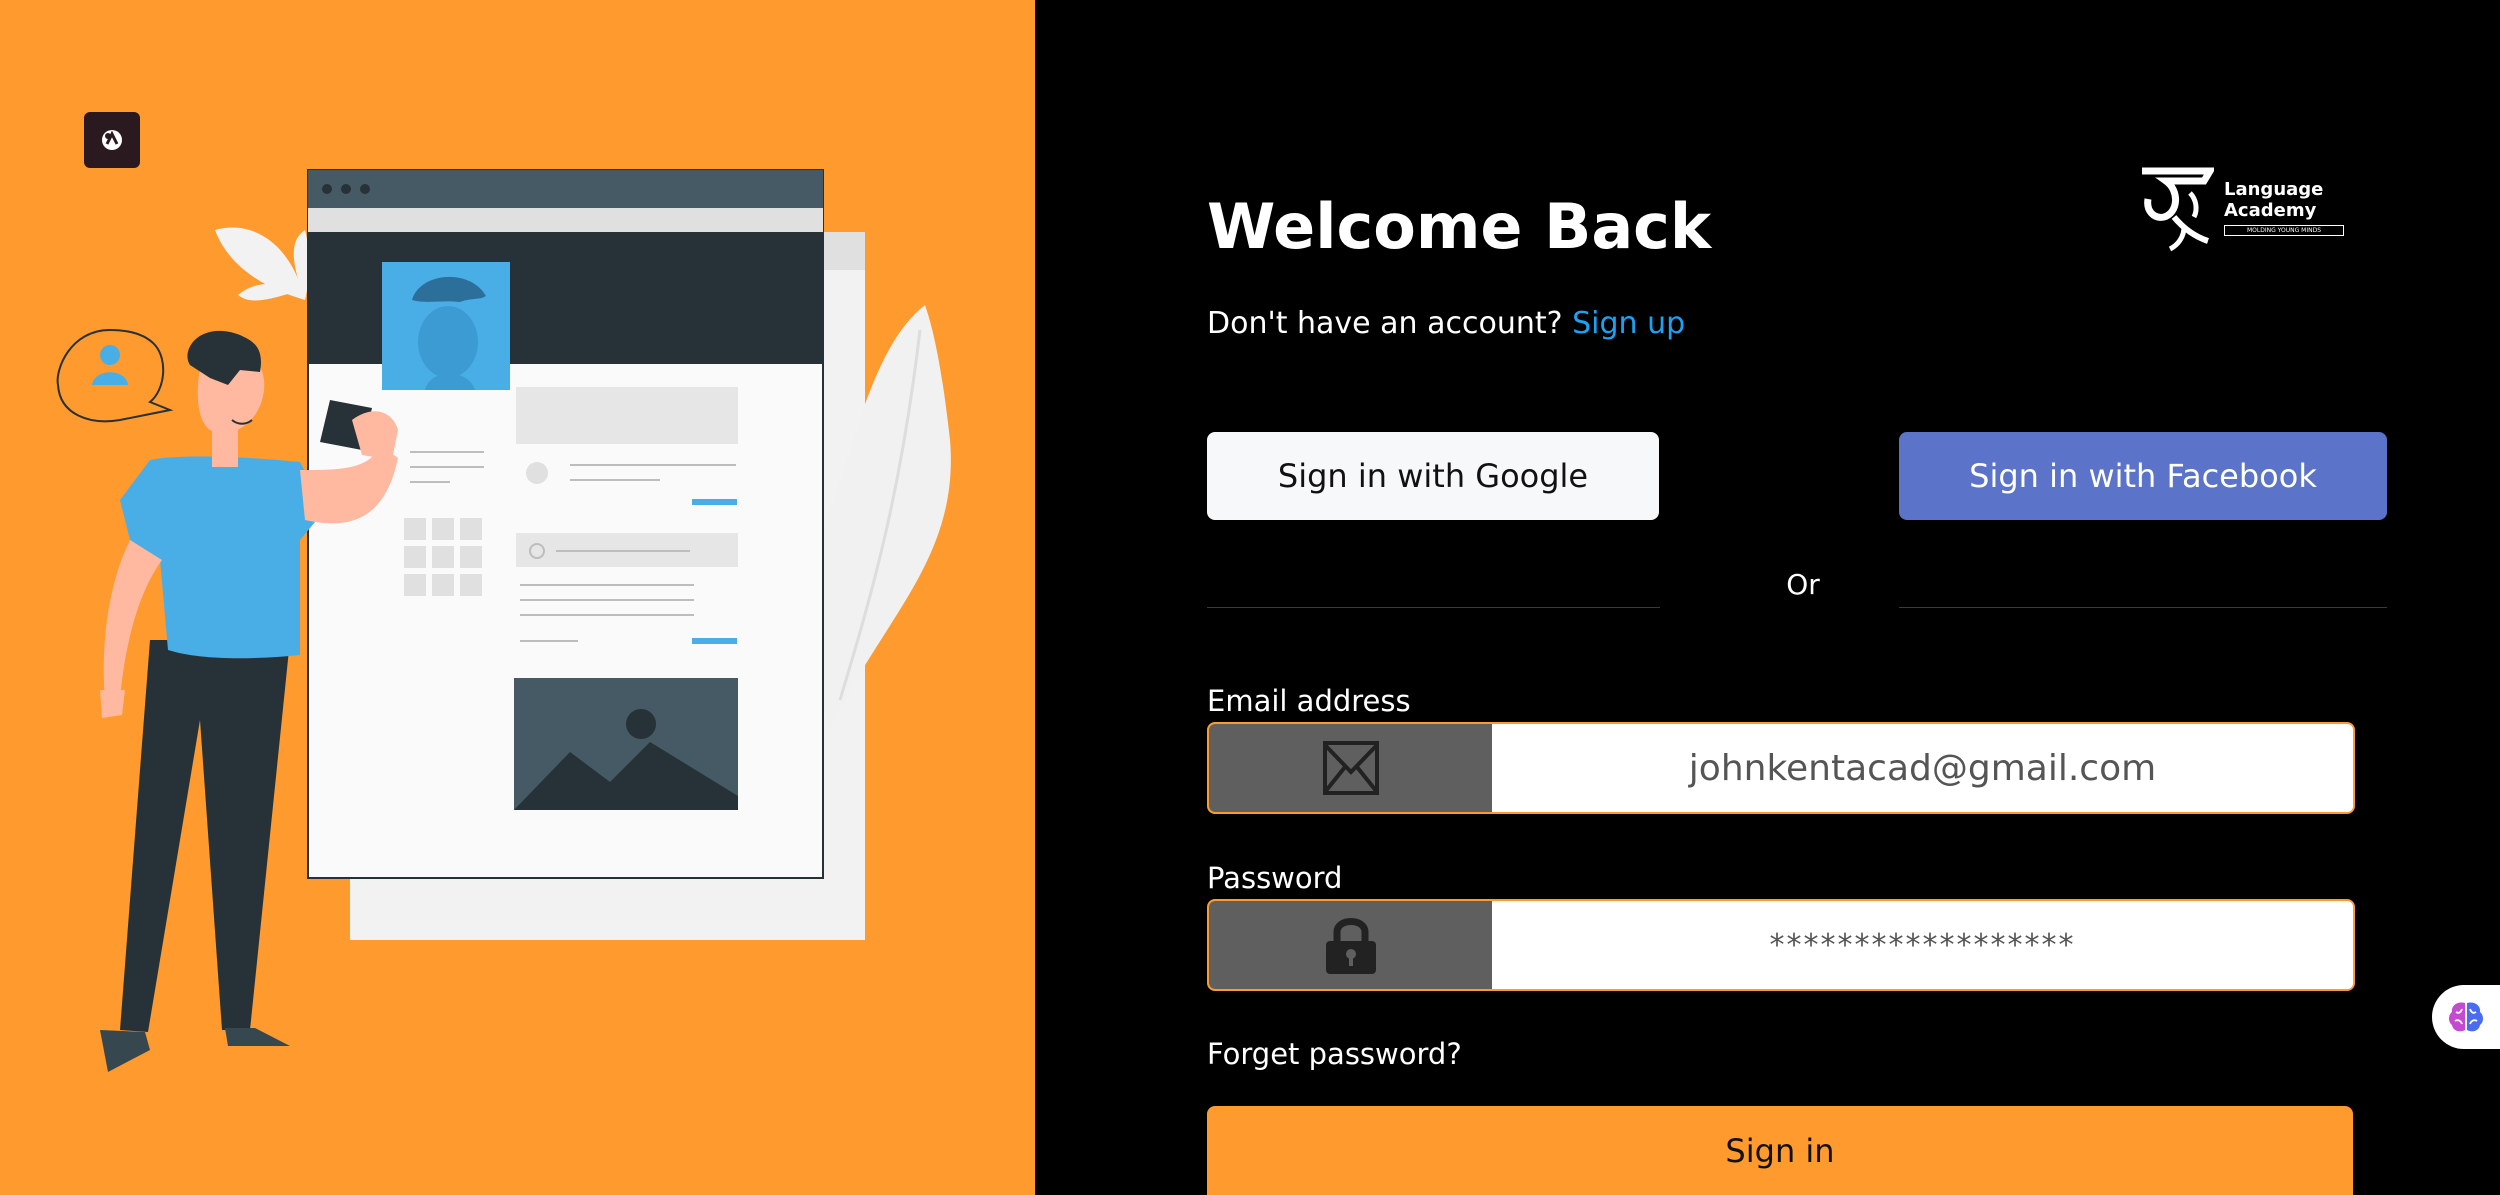 The height and width of the screenshot is (1195, 2500). I want to click on sign-in-button: Sign in, so click(1780, 1150).